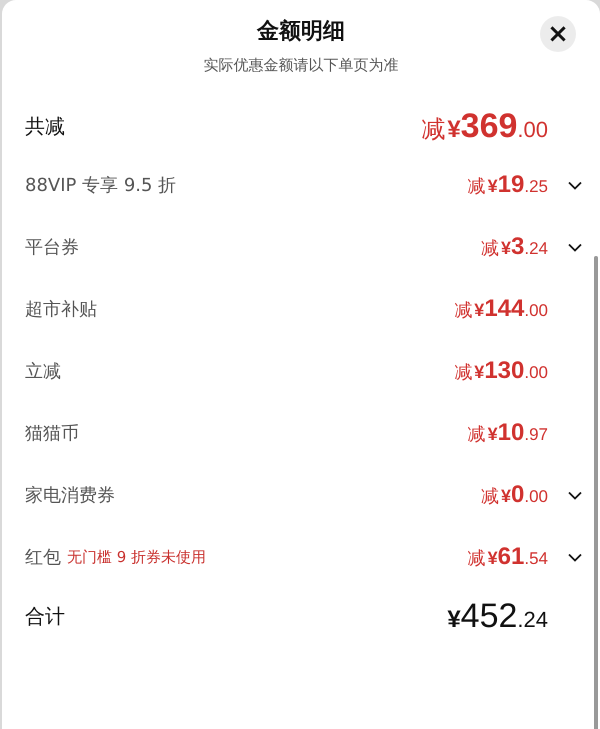 The width and height of the screenshot is (600, 729). Describe the element at coordinates (100, 185) in the screenshot. I see `discount-label: 88VIP 专享 9.5 折` at that location.